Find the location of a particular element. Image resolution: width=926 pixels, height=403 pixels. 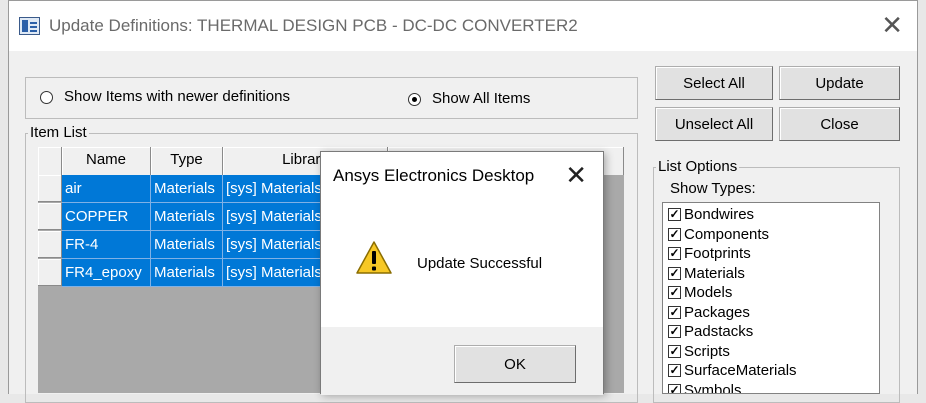

dialog-close-button: ✕ is located at coordinates (576, 175).